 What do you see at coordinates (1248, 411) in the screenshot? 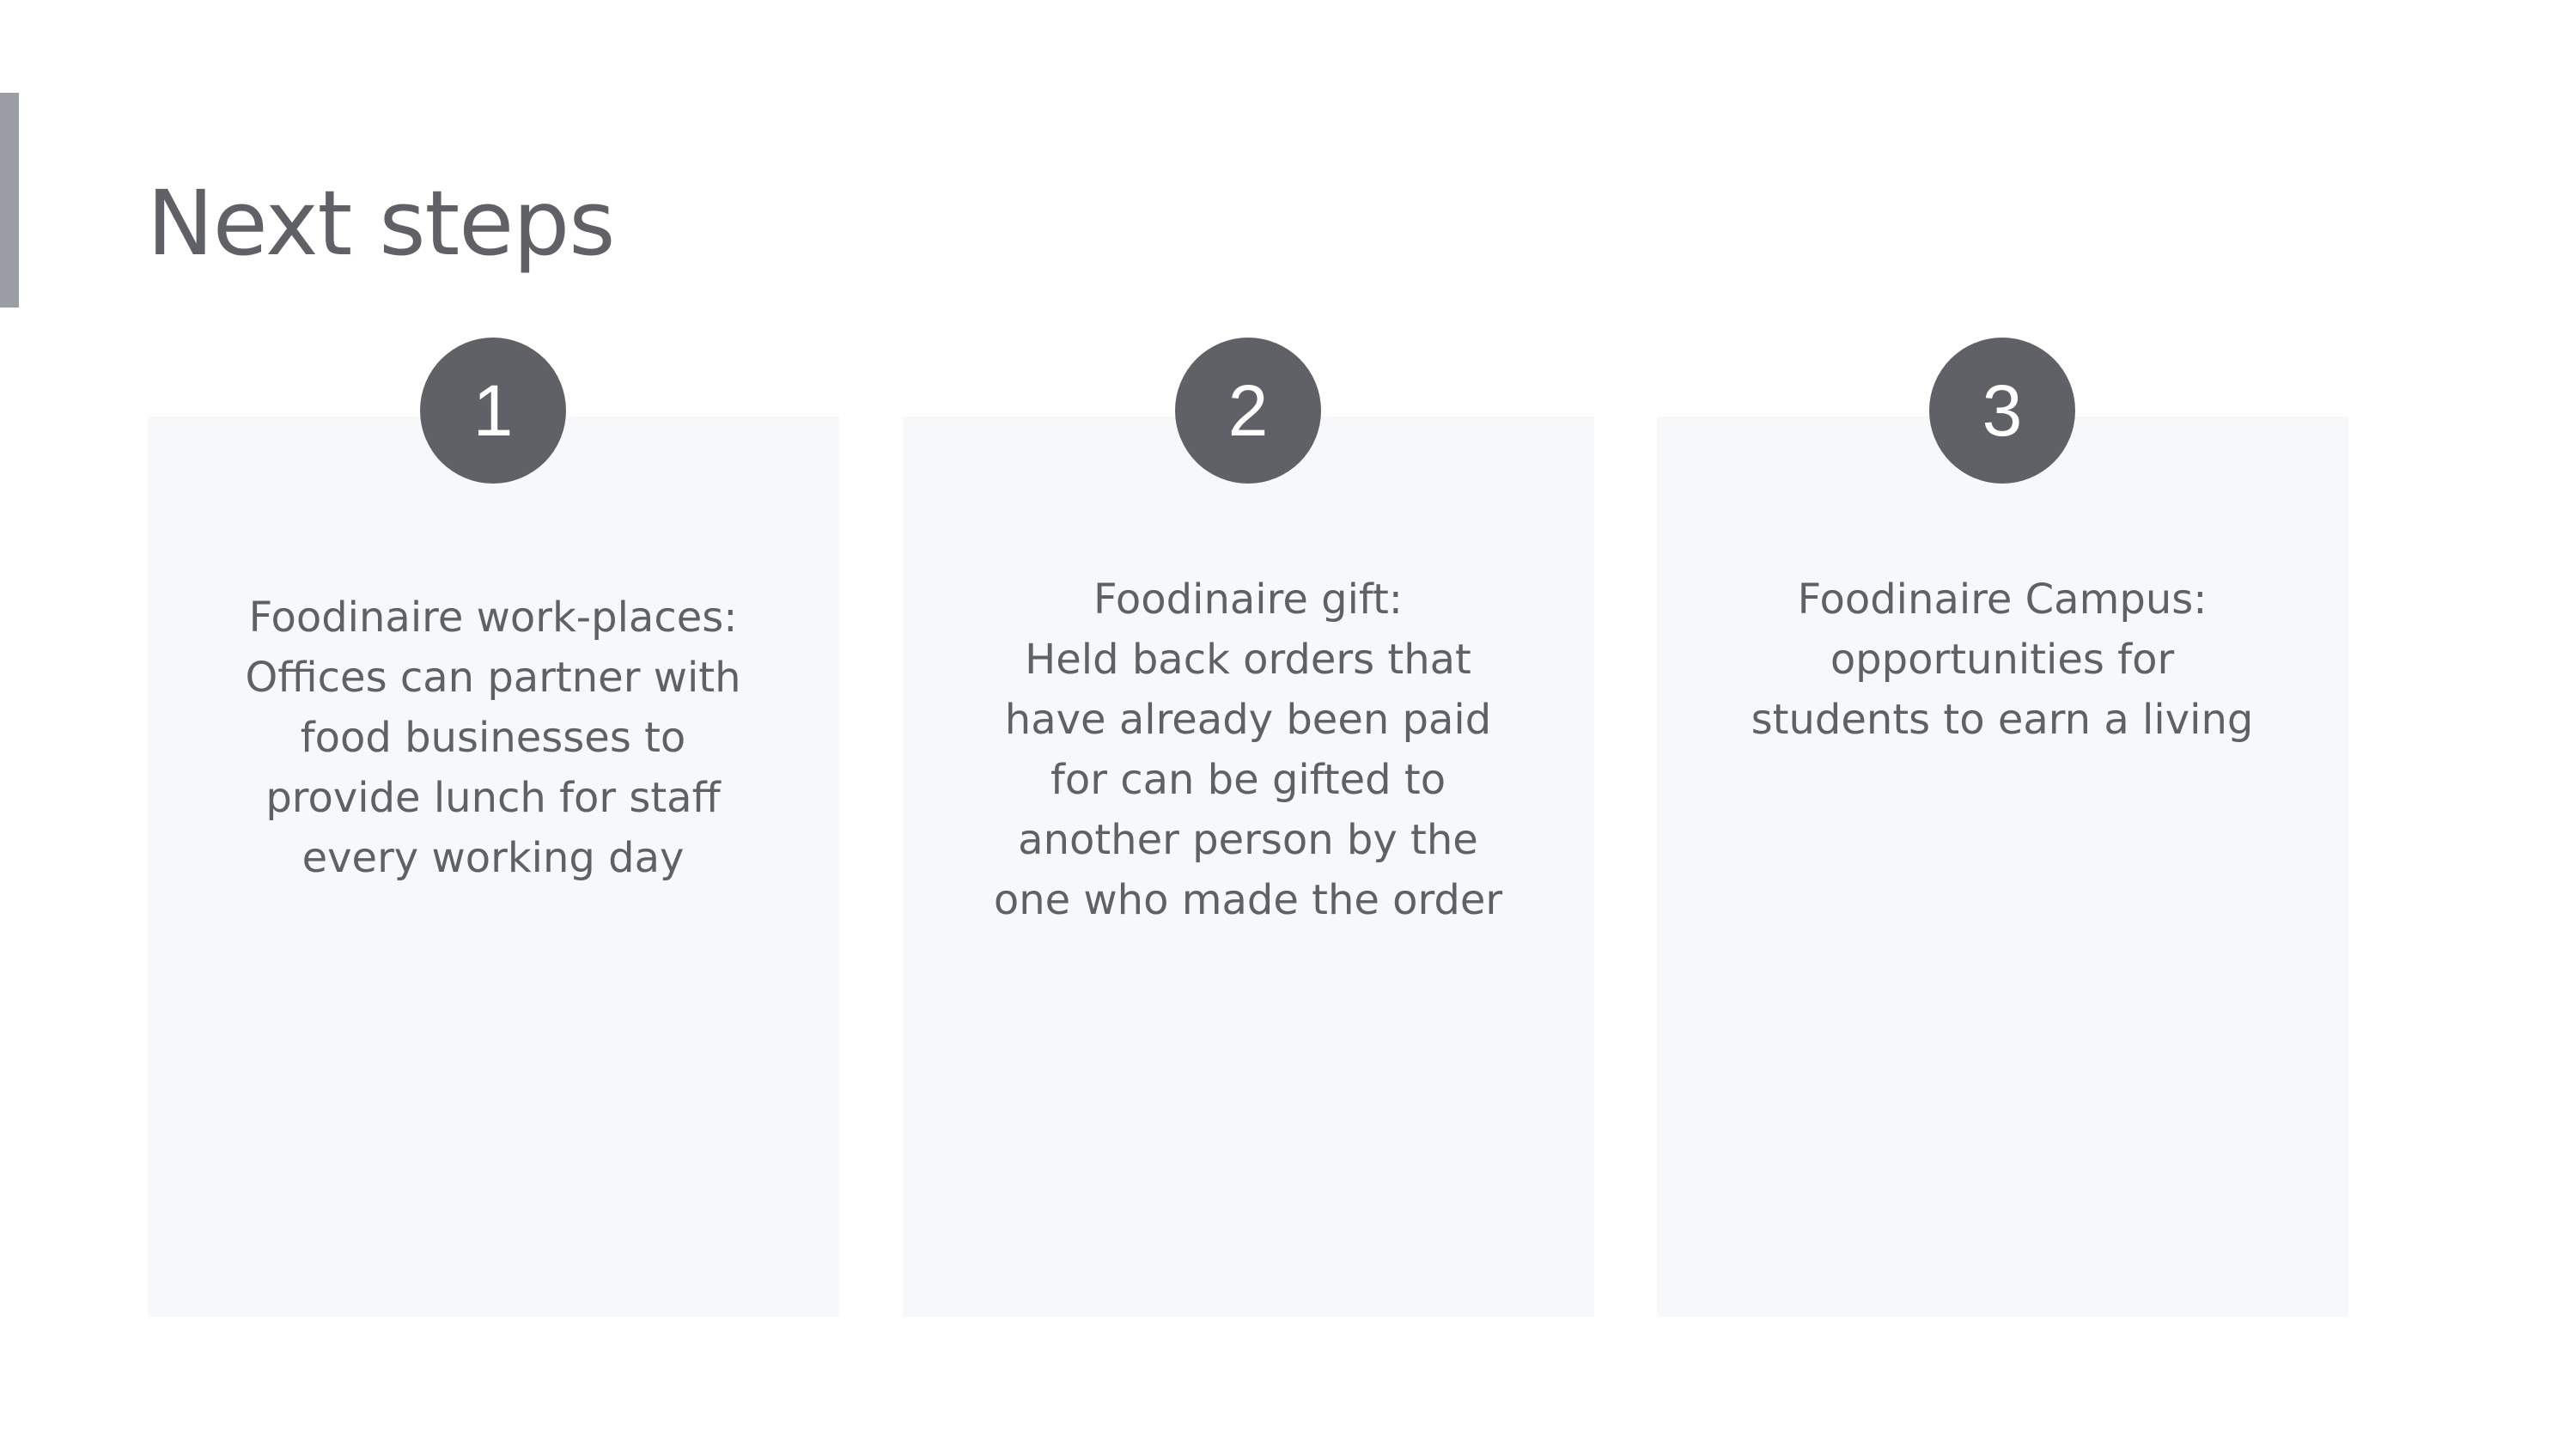
I see `step-number-badge-2: 2` at bounding box center [1248, 411].